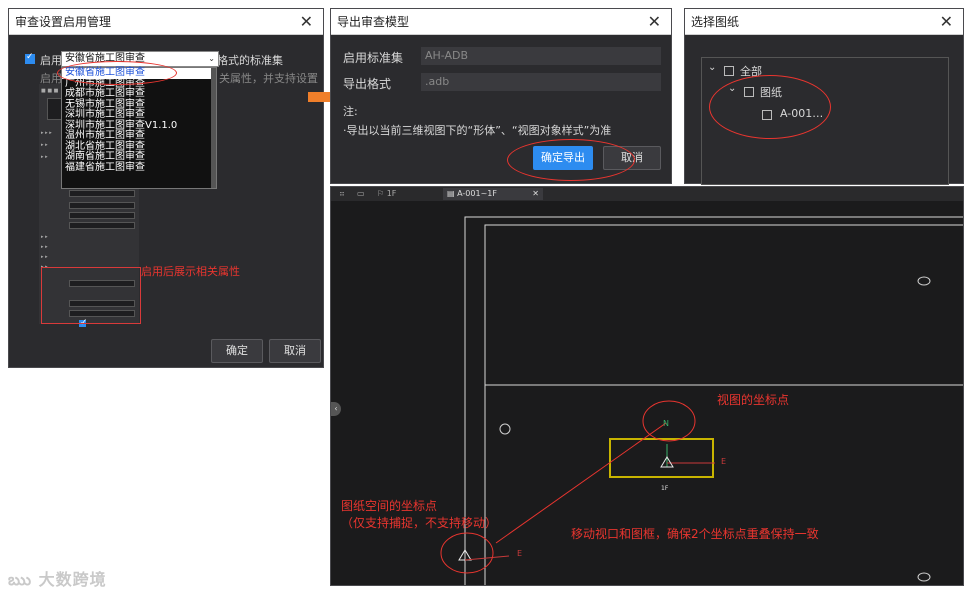 This screenshot has height=596, width=973. Describe the element at coordinates (647, 194) in the screenshot. I see `viewport-tab-bar: ⠶ ▭ ⚐ 1F ▤ A-001~1F ✕` at that location.